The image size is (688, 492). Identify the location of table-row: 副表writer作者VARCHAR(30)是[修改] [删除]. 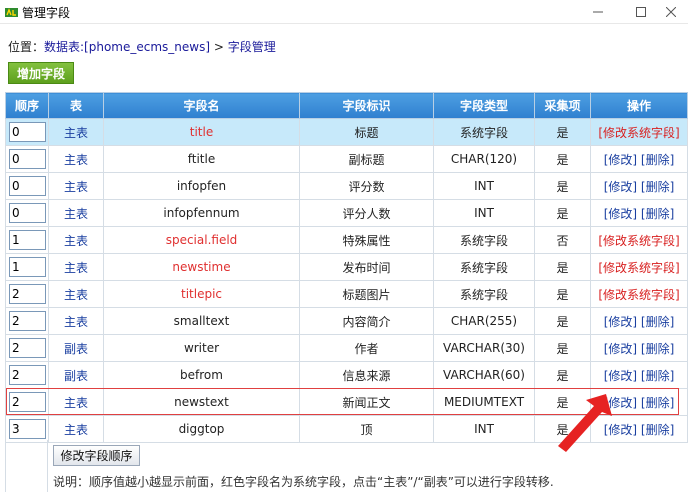
(346, 348).